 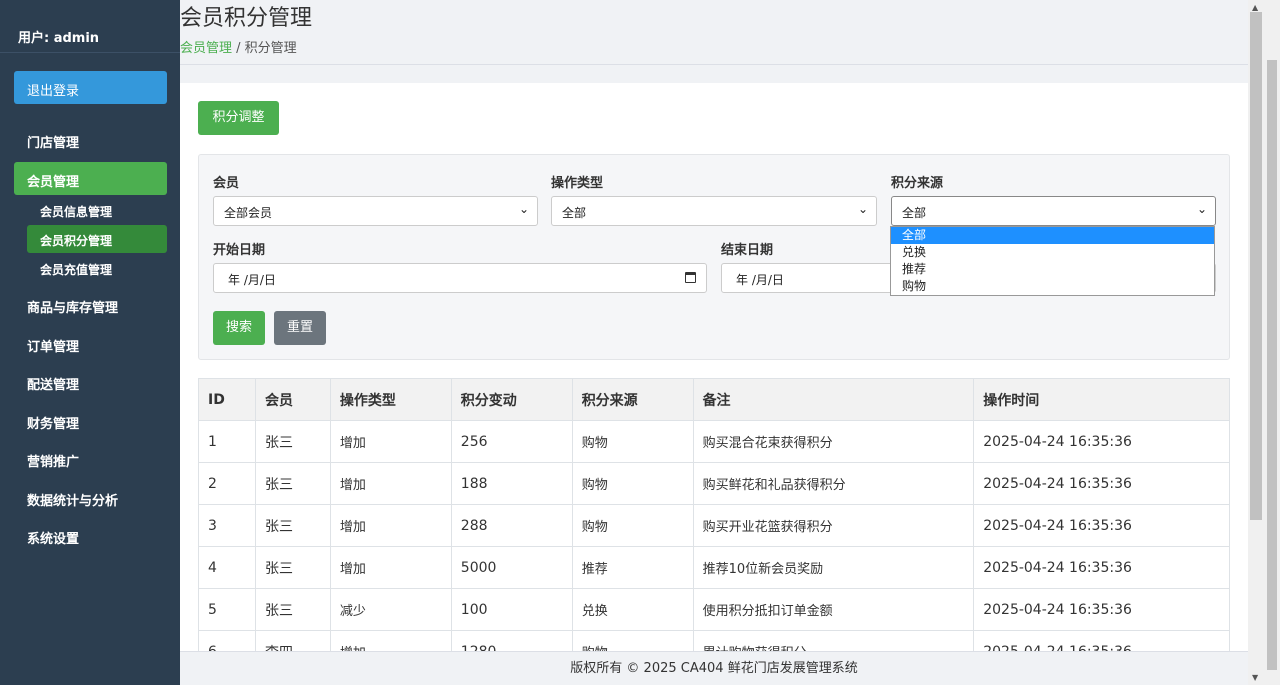 I want to click on column-header: 备注, so click(x=833, y=399).